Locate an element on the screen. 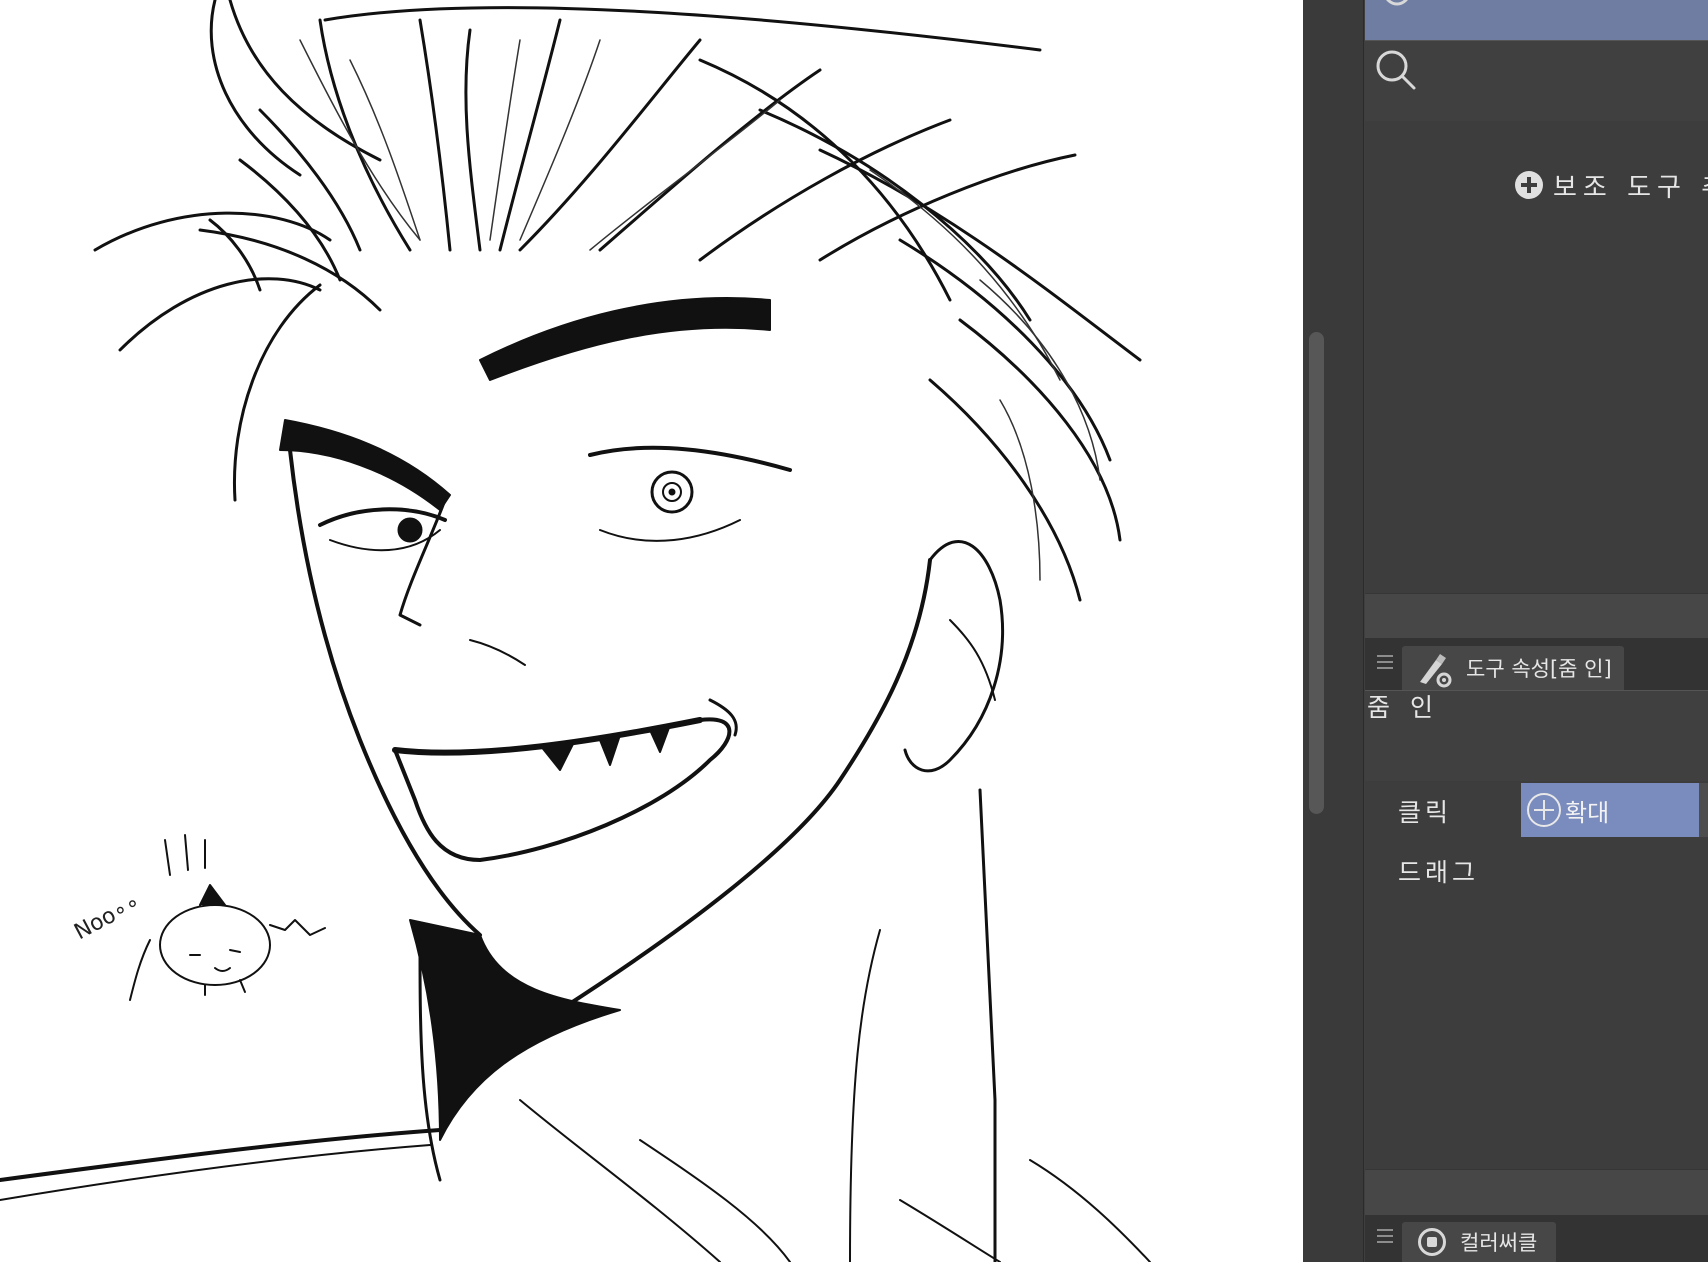 Image resolution: width=1708 pixels, height=1262 pixels. click-setting-label: 클릭 is located at coordinates (1425, 812).